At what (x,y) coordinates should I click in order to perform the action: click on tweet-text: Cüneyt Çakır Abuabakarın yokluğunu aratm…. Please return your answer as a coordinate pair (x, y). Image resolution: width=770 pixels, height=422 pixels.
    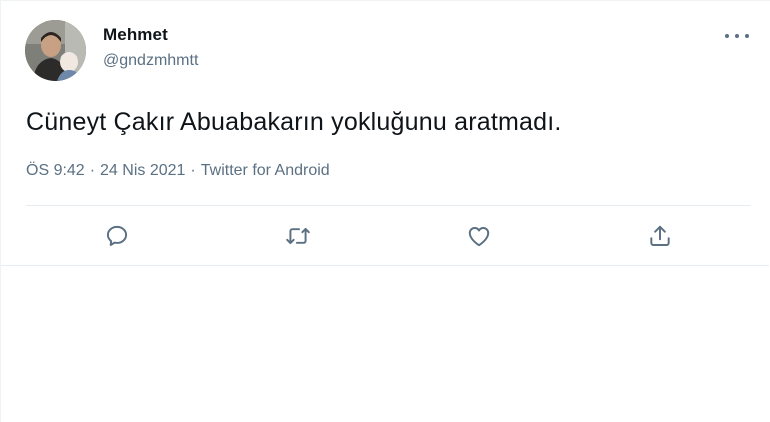
    Looking at the image, I should click on (294, 122).